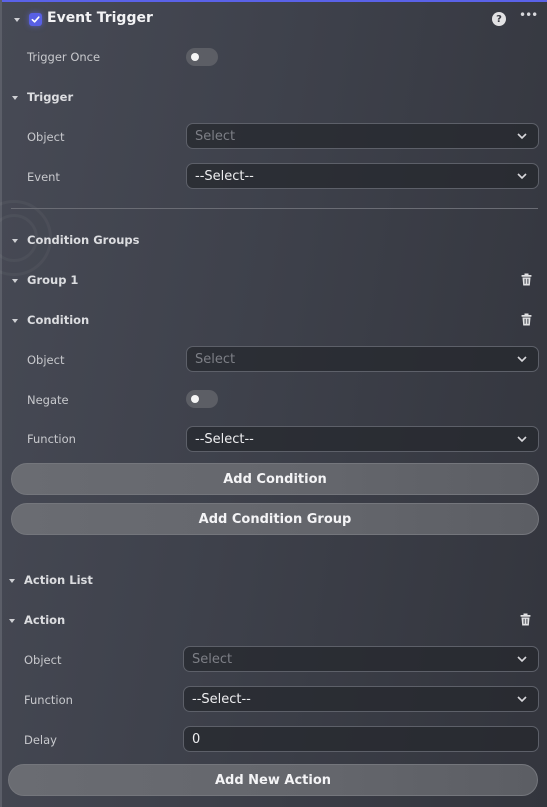 The width and height of the screenshot is (547, 807). What do you see at coordinates (202, 57) in the screenshot?
I see `trigger-once-toggle` at bounding box center [202, 57].